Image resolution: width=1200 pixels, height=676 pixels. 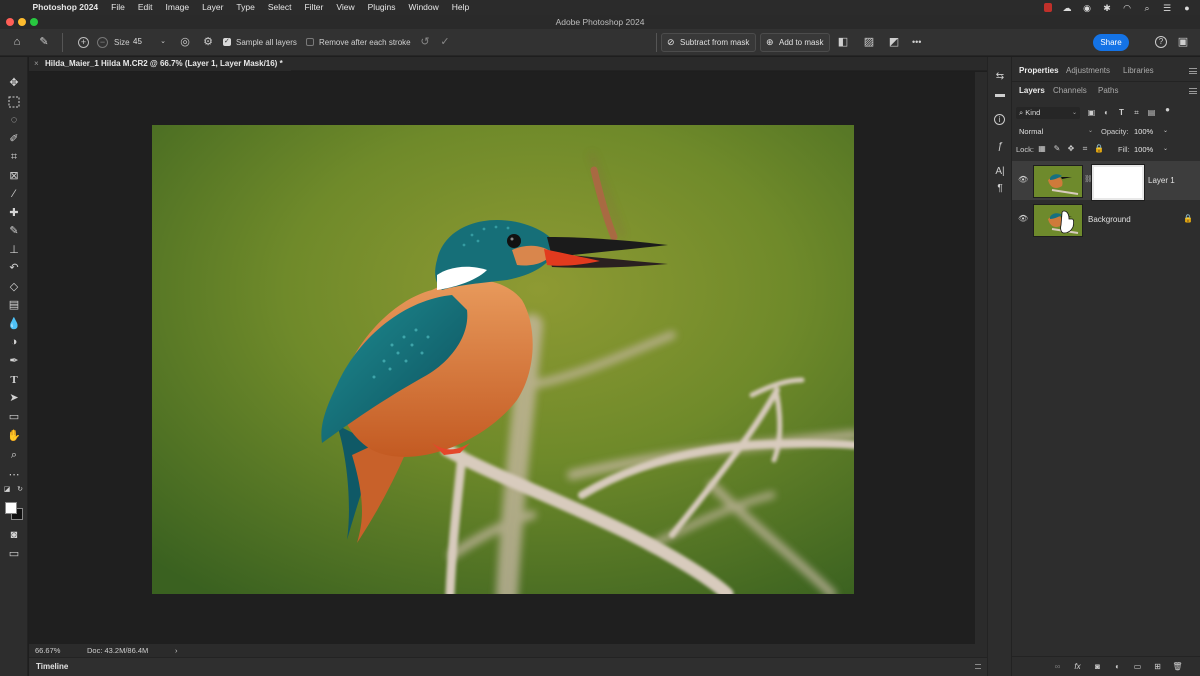 I want to click on fill-input: 100%, so click(x=1143, y=149).